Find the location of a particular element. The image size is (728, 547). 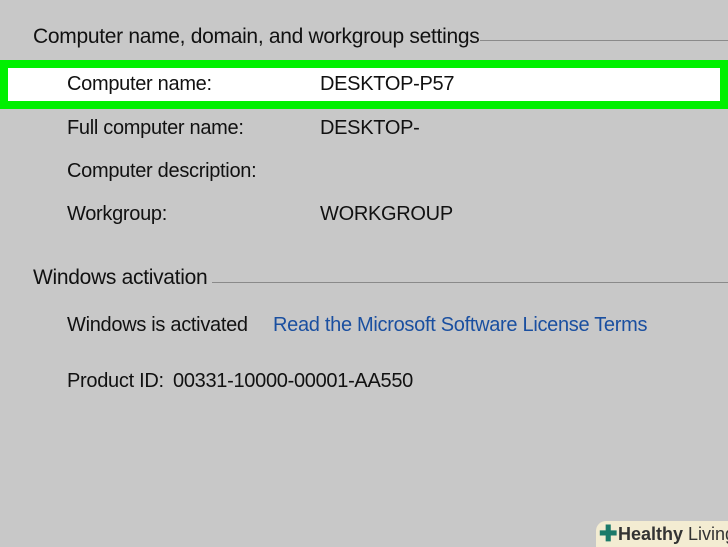

section-title-activation: Windows activation is located at coordinates (120, 277).